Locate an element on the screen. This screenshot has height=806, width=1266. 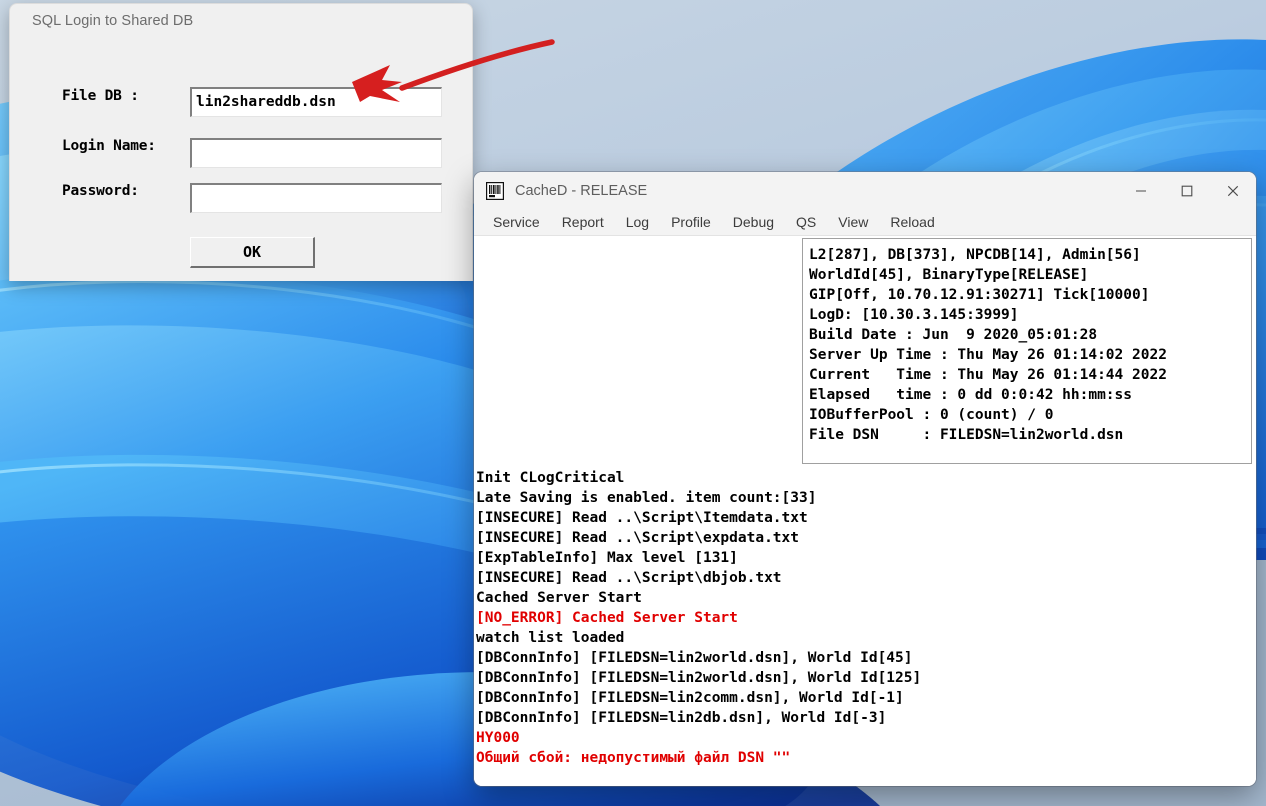
ok-button: OK is located at coordinates (252, 252).